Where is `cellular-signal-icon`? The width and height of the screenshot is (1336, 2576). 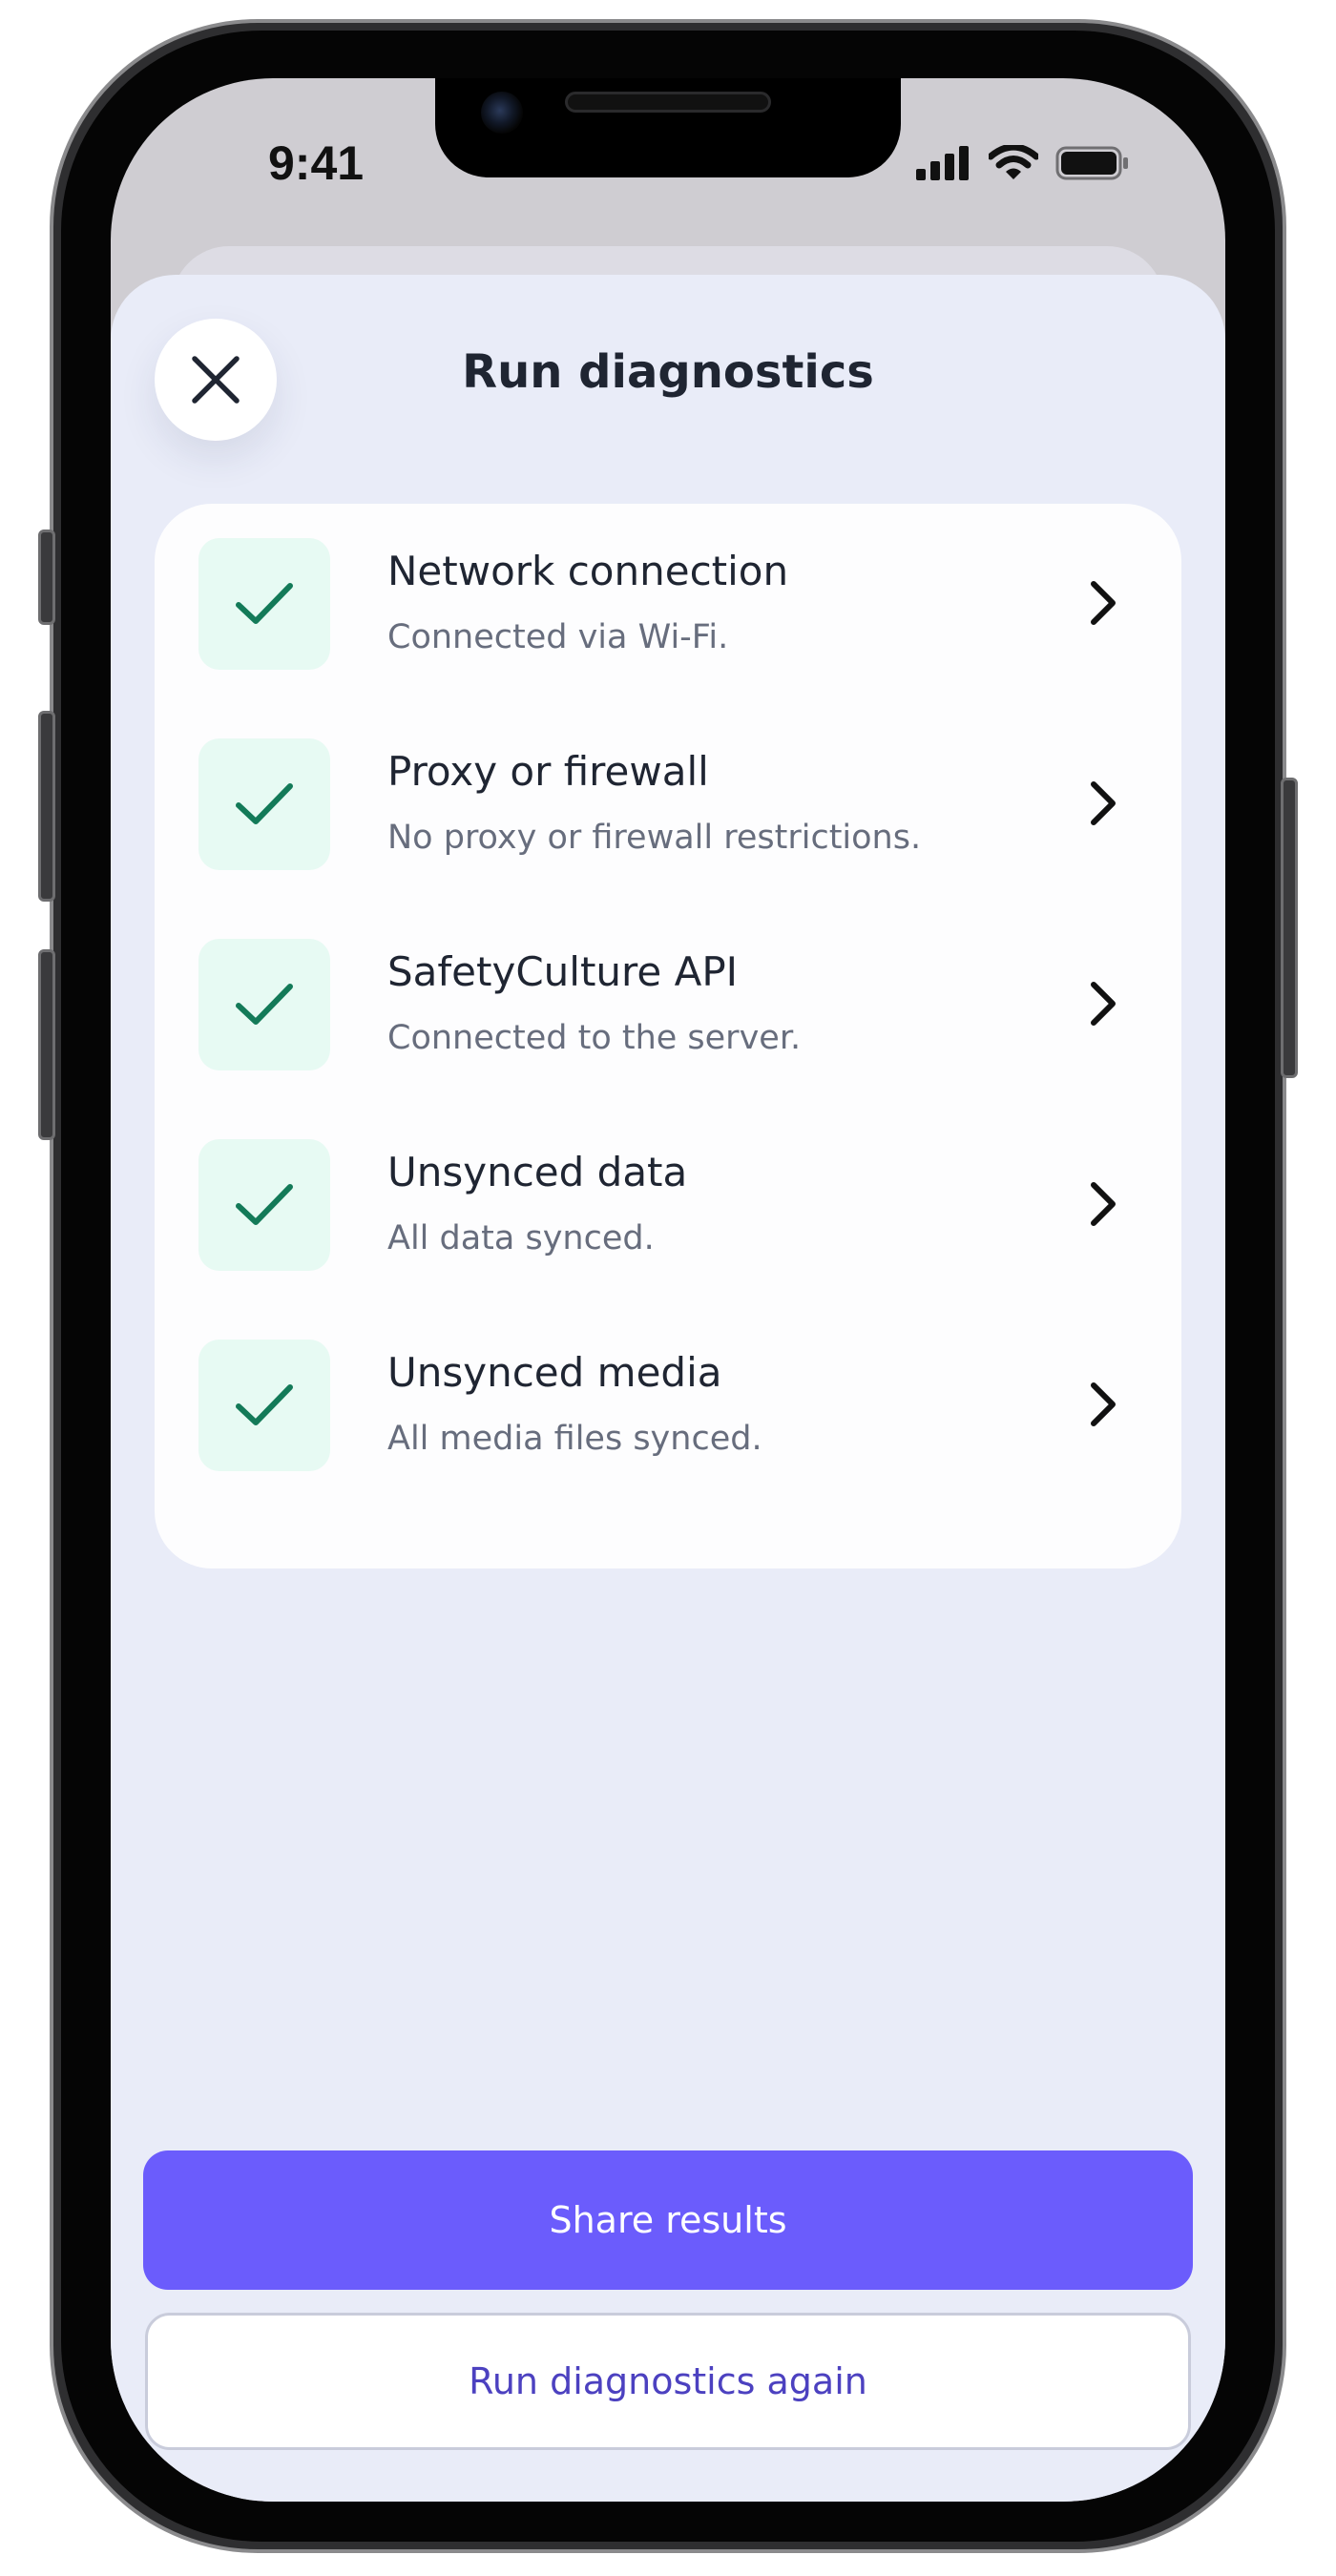
cellular-signal-icon is located at coordinates (942, 163).